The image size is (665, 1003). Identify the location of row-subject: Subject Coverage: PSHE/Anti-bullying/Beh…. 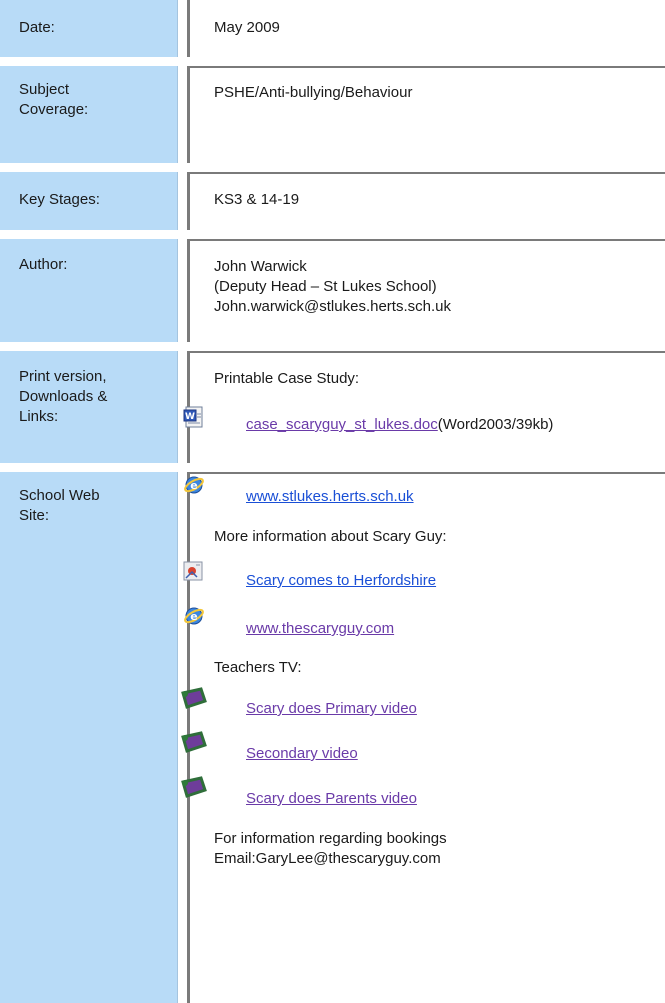
(332, 114).